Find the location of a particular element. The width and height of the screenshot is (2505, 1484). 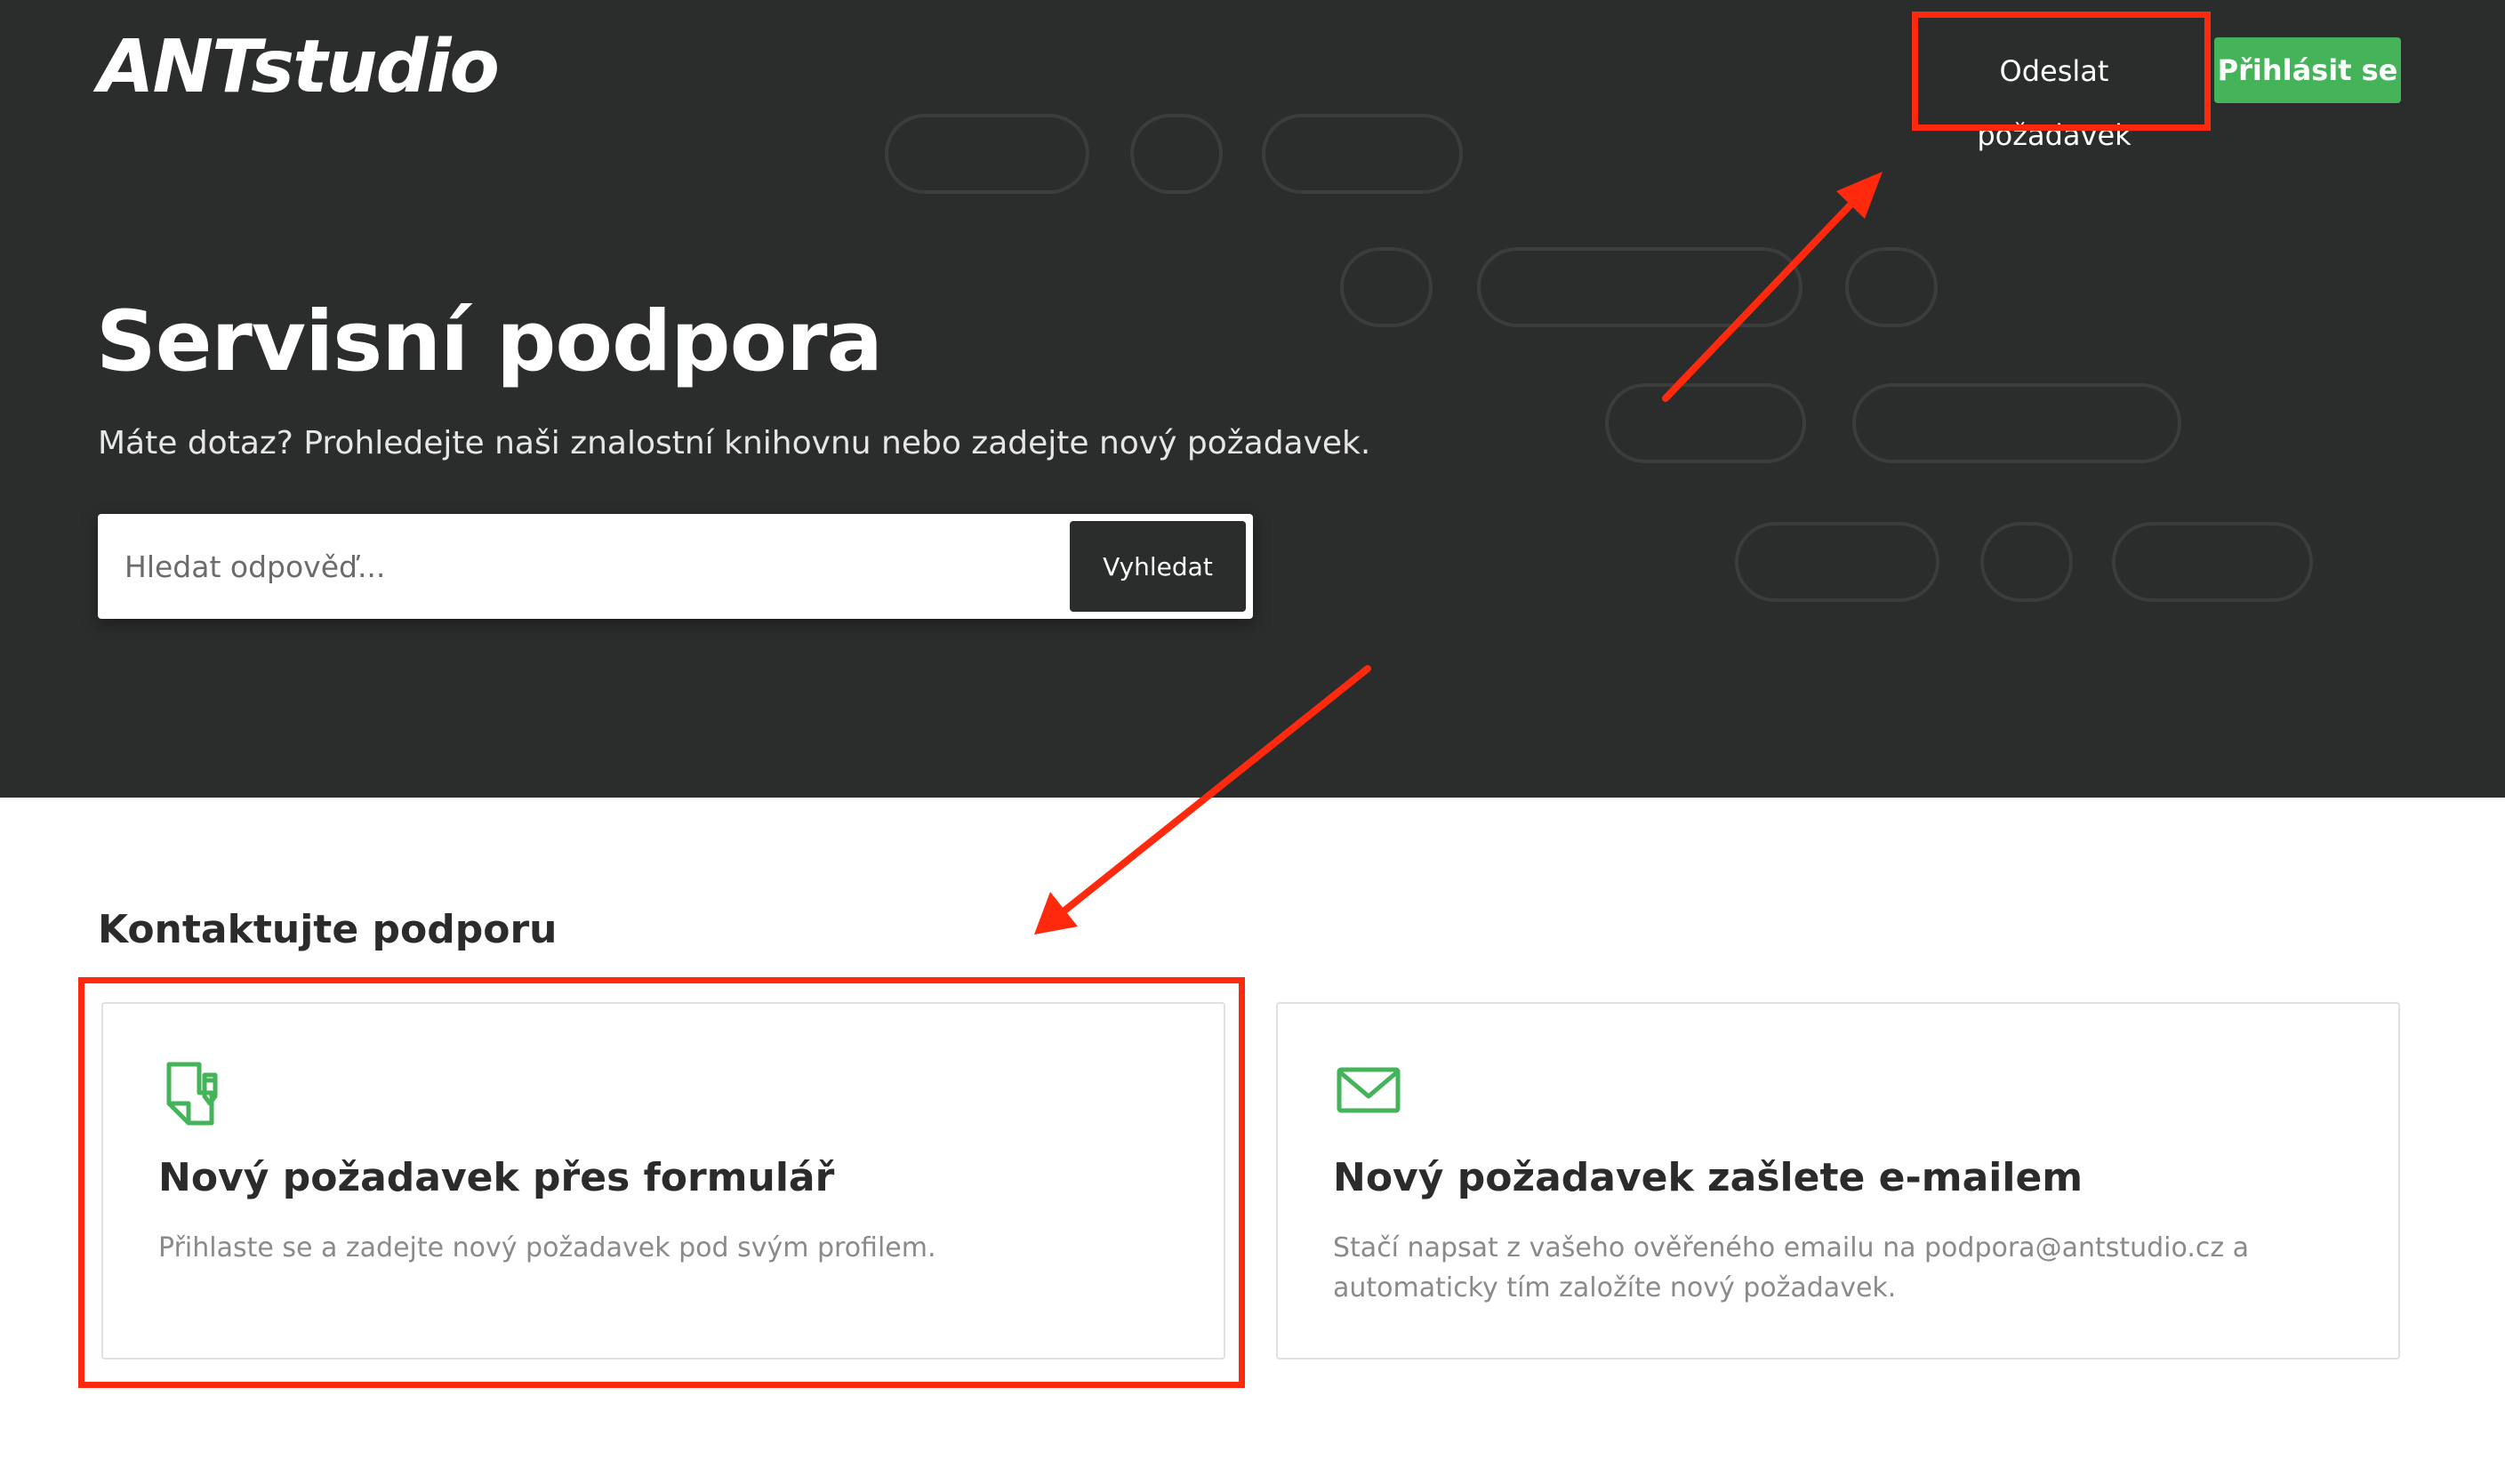

antstudio-logo: ANTstudio is located at coordinates (311, 67).